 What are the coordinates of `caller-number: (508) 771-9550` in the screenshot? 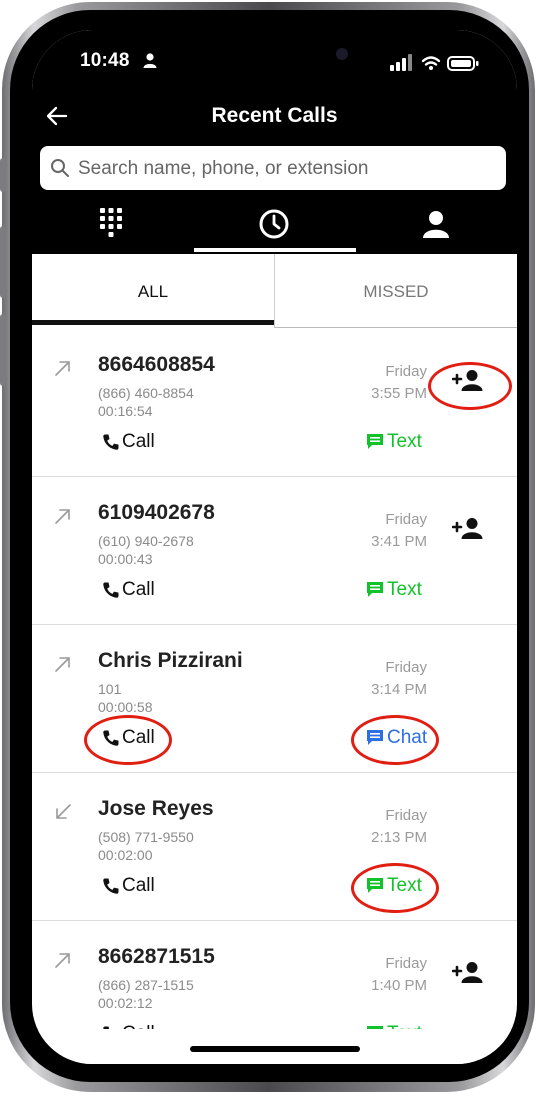 It's located at (146, 837).